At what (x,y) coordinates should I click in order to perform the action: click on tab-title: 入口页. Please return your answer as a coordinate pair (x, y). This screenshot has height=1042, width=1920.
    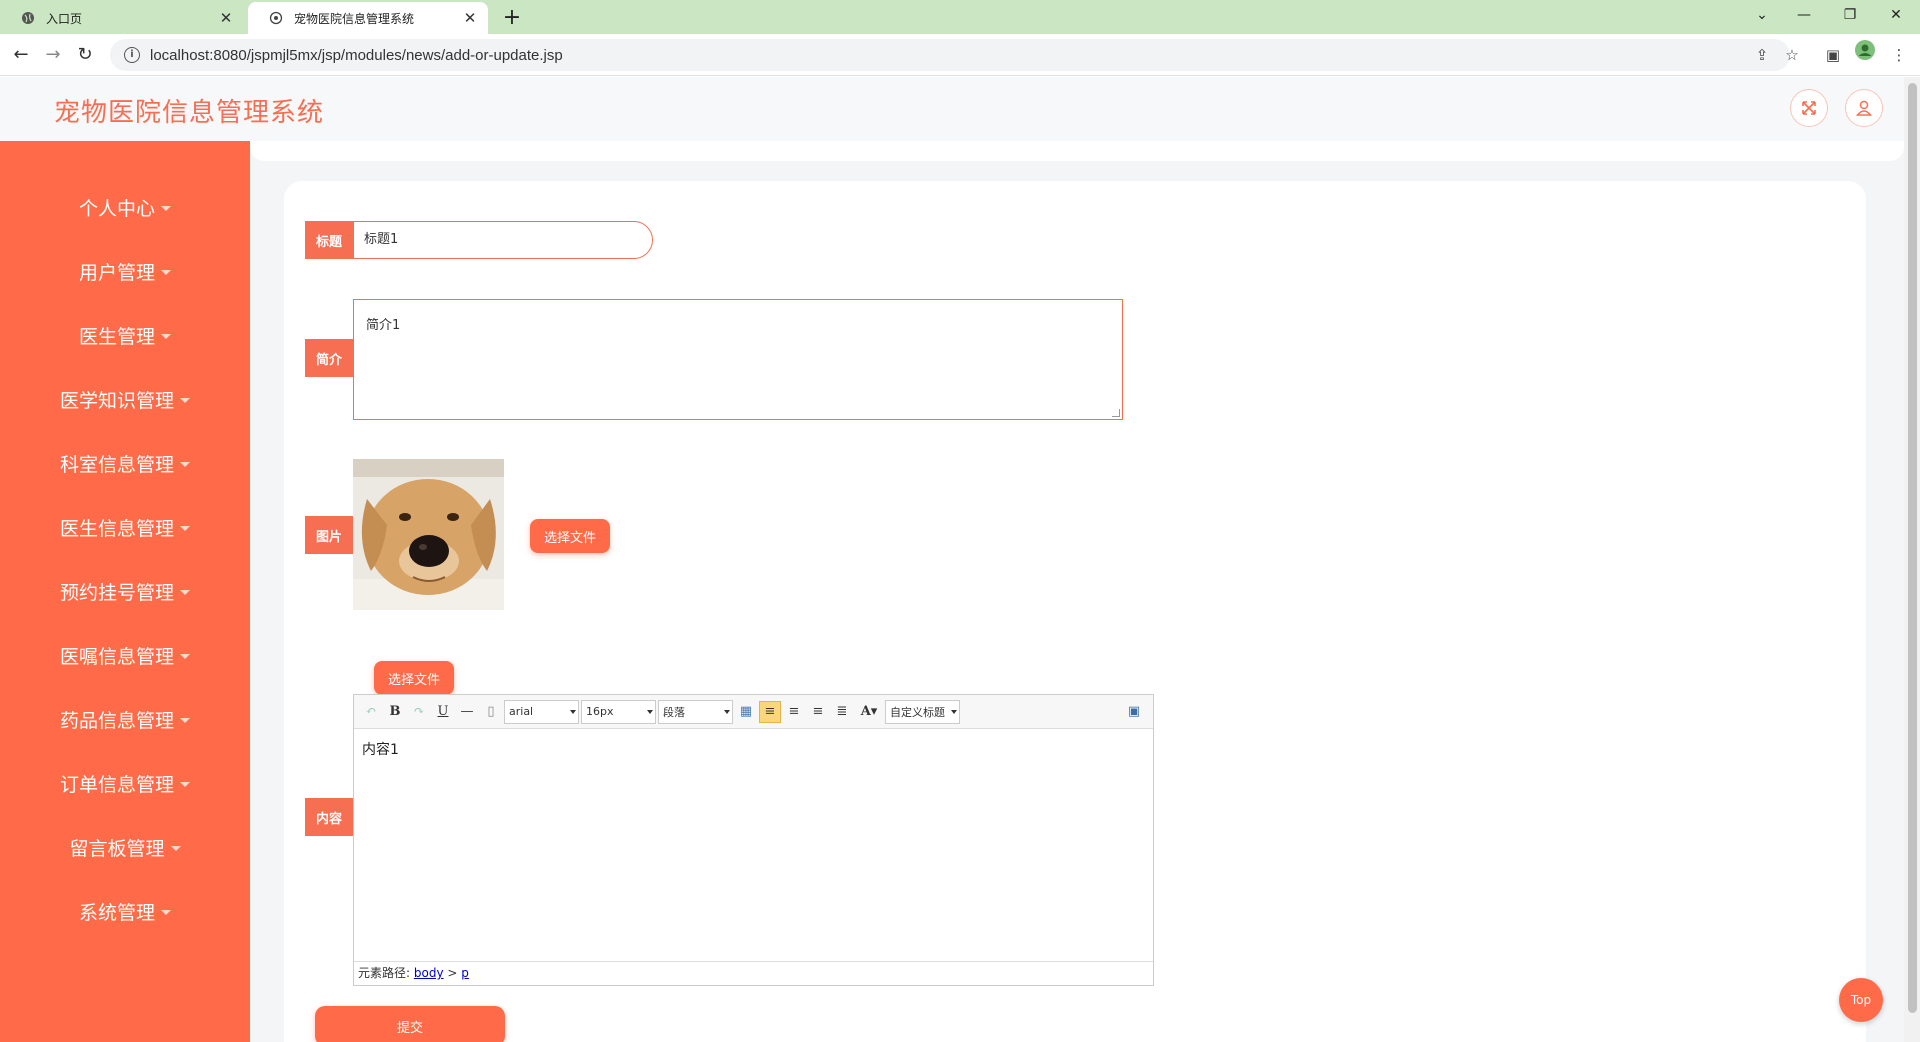
    Looking at the image, I should click on (64, 18).